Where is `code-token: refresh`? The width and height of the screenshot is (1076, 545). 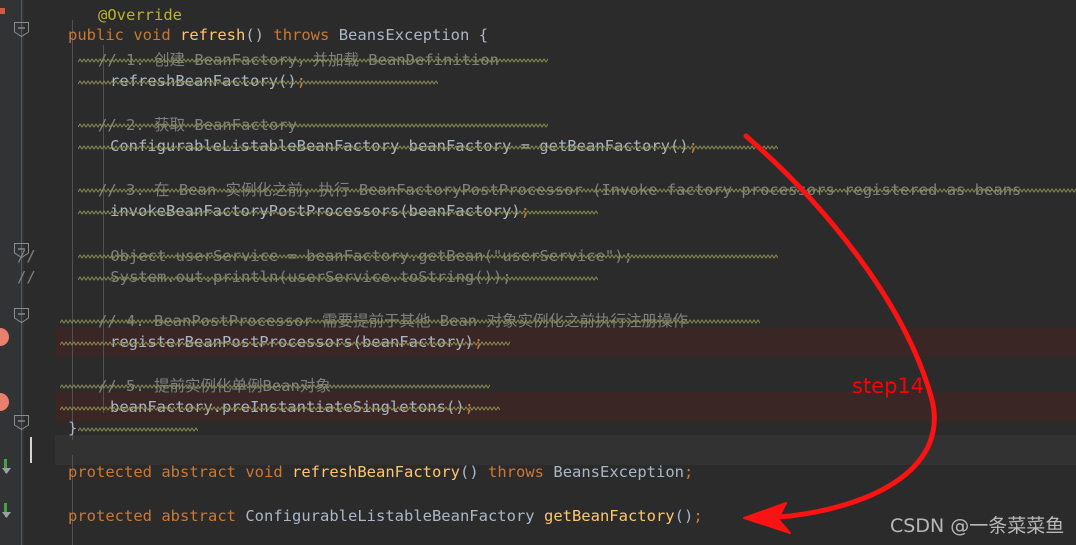 code-token: refresh is located at coordinates (213, 35).